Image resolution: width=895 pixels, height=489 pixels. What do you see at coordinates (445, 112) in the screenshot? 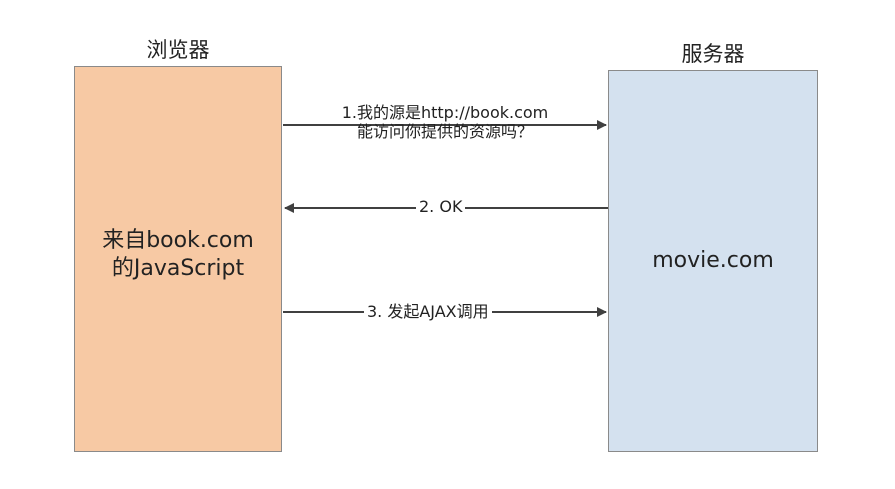
I see `message-1-line1: 1.我的源是http://book.com` at bounding box center [445, 112].